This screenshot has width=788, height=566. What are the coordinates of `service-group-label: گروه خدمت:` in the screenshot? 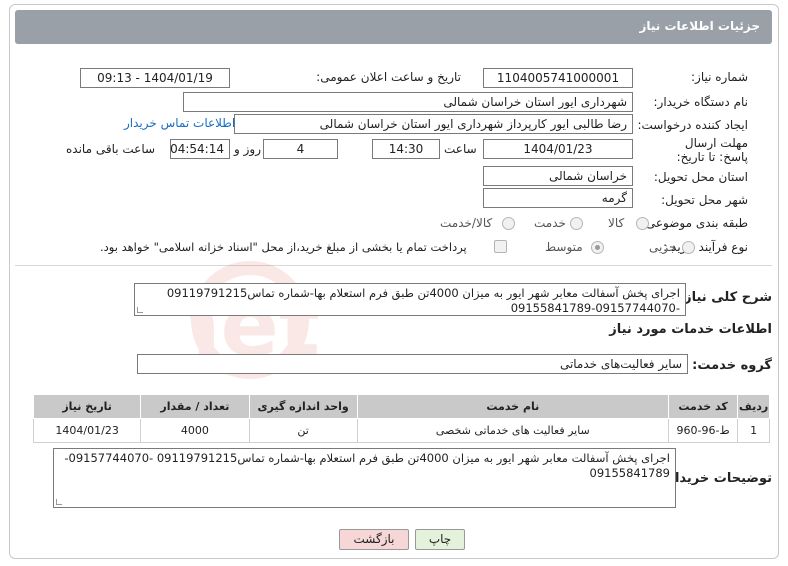 It's located at (732, 365).